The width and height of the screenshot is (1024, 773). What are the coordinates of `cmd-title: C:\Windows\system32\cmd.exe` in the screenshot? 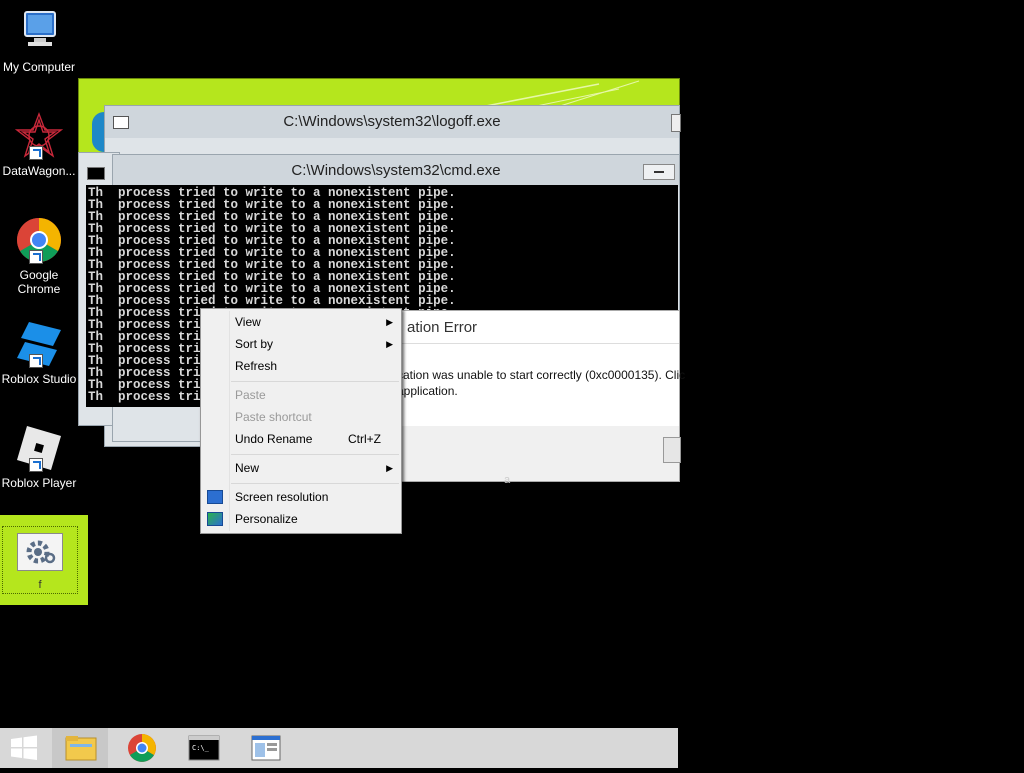 It's located at (396, 170).